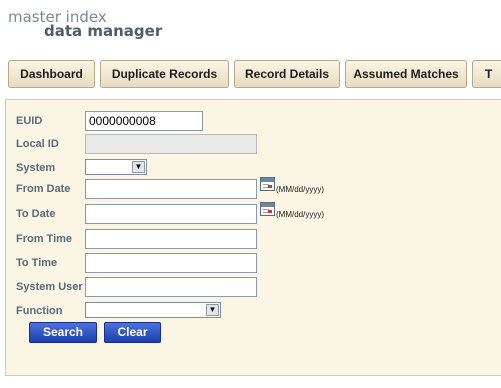 This screenshot has width=501, height=388. Describe the element at coordinates (300, 189) in the screenshot. I see `from-date-format-hint: (MM/dd/yyyy)` at that location.